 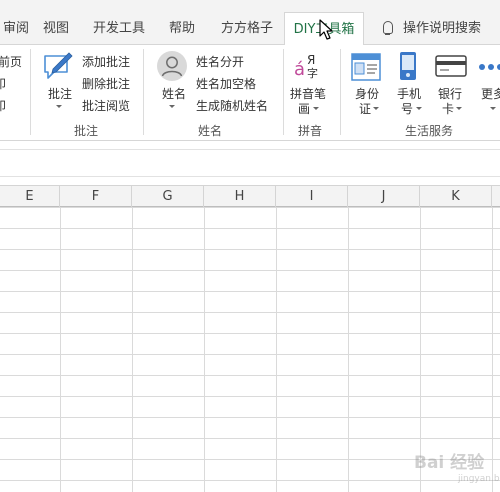 What do you see at coordinates (3, 83) in the screenshot?
I see `partial-item-2: 印` at bounding box center [3, 83].